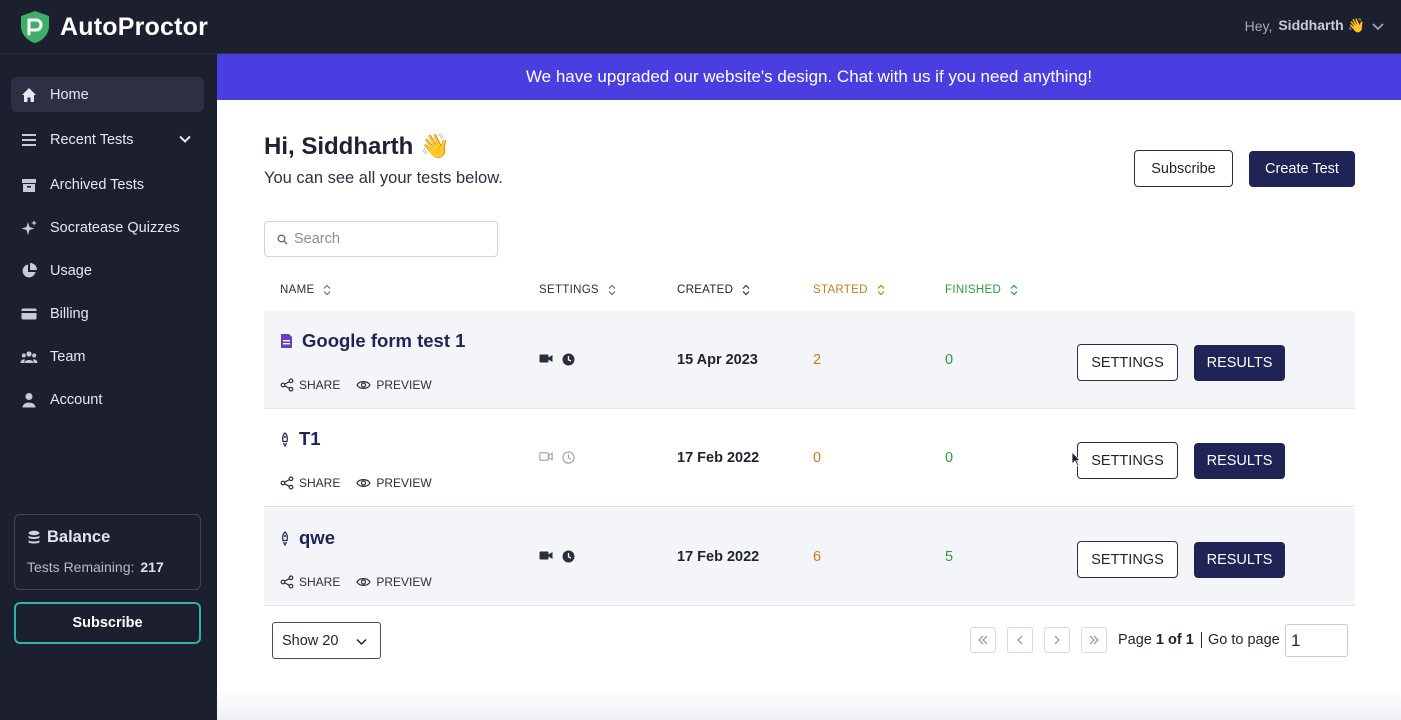  Describe the element at coordinates (107, 313) in the screenshot. I see `sidebar-item-billing: Billing` at that location.